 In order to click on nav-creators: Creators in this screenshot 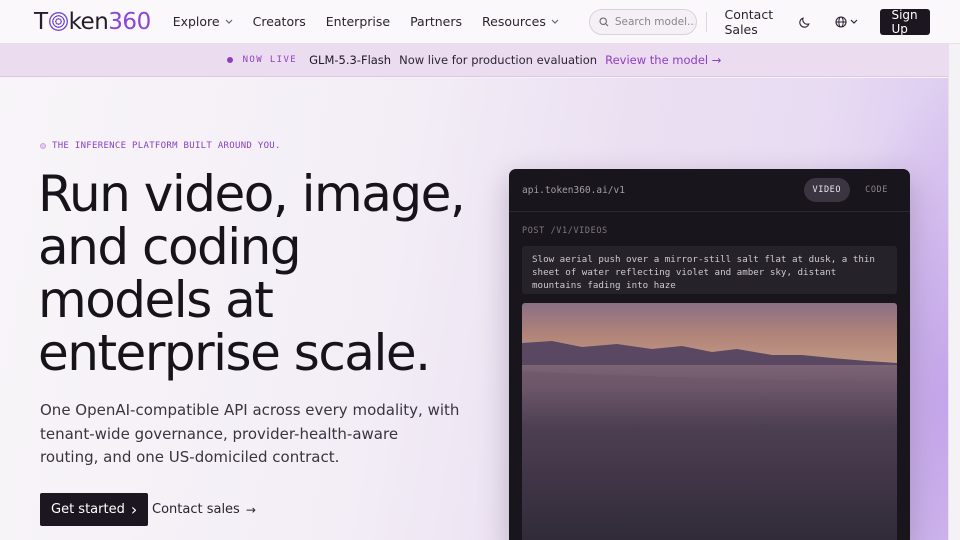, I will do `click(279, 21)`.